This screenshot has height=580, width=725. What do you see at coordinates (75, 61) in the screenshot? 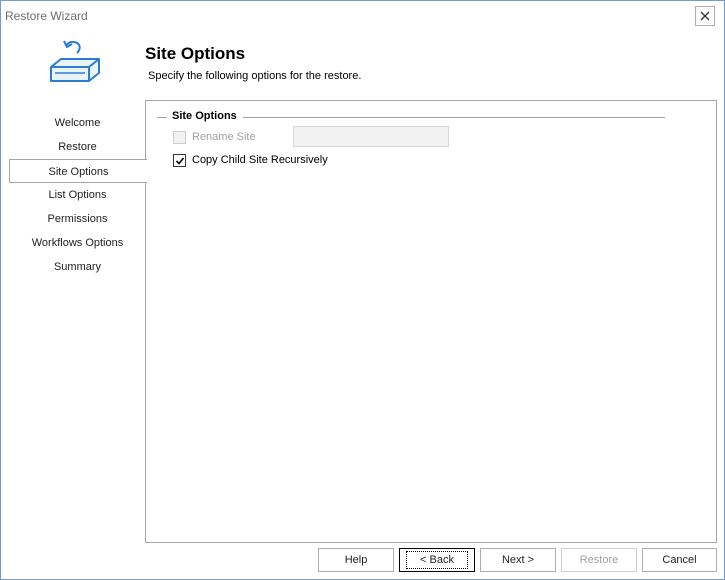
I see `restore-wizard-icon` at bounding box center [75, 61].